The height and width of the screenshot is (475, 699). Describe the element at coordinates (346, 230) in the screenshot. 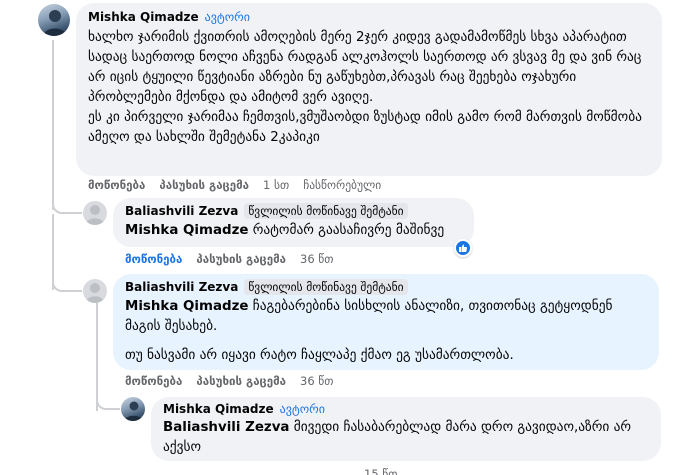

I see `comment-body: რატომარ გაასაჩივრე მაშინვე` at that location.